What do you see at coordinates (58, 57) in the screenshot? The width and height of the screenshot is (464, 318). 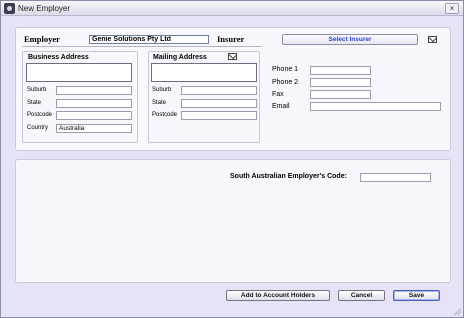 I see `business-address-title: Business Address` at bounding box center [58, 57].